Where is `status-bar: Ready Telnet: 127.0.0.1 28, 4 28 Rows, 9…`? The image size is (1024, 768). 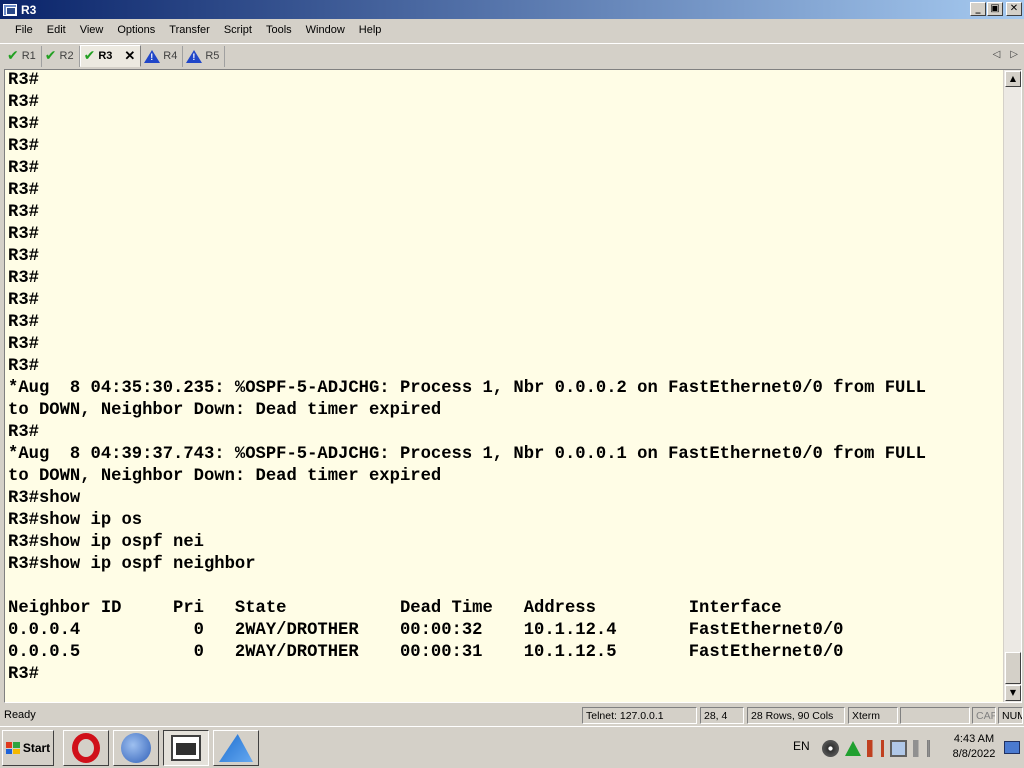 status-bar: Ready Telnet: 127.0.0.1 28, 4 28 Rows, 9… is located at coordinates (512, 715).